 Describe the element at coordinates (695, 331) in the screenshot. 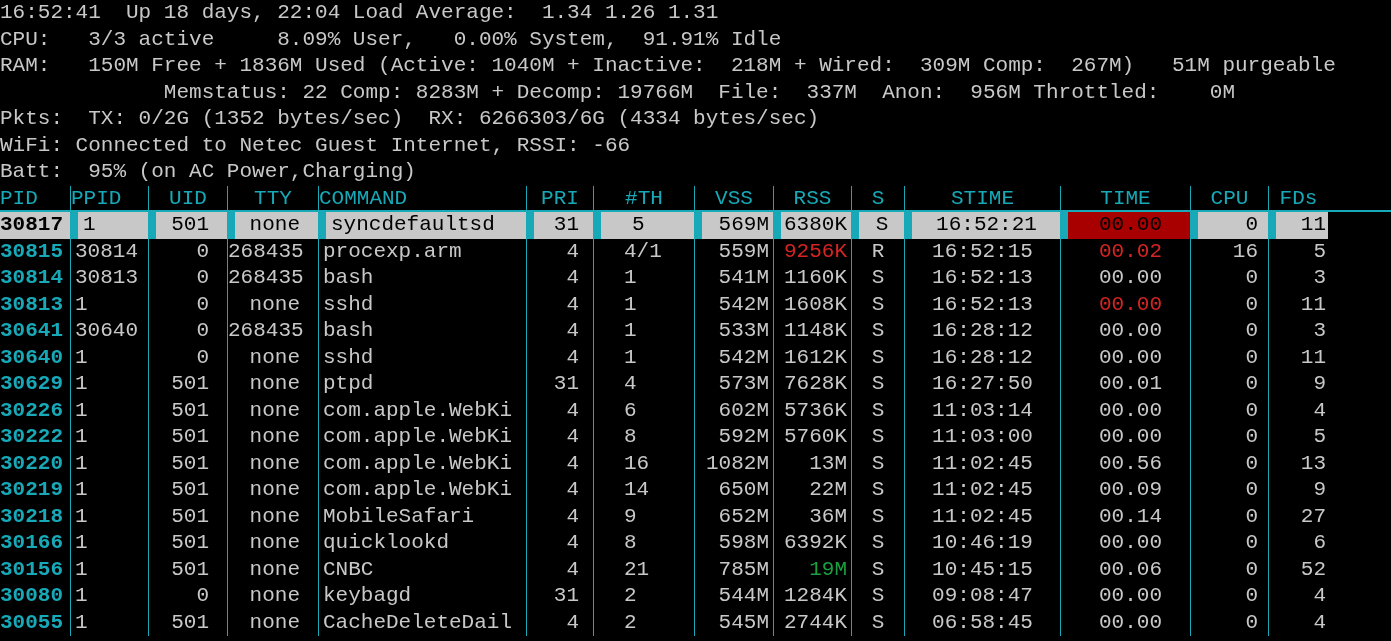

I see `process-row: 30641 30640 0 268435 bash 4 1 533M 1148K S 16:28:12 00.00 0 3` at that location.